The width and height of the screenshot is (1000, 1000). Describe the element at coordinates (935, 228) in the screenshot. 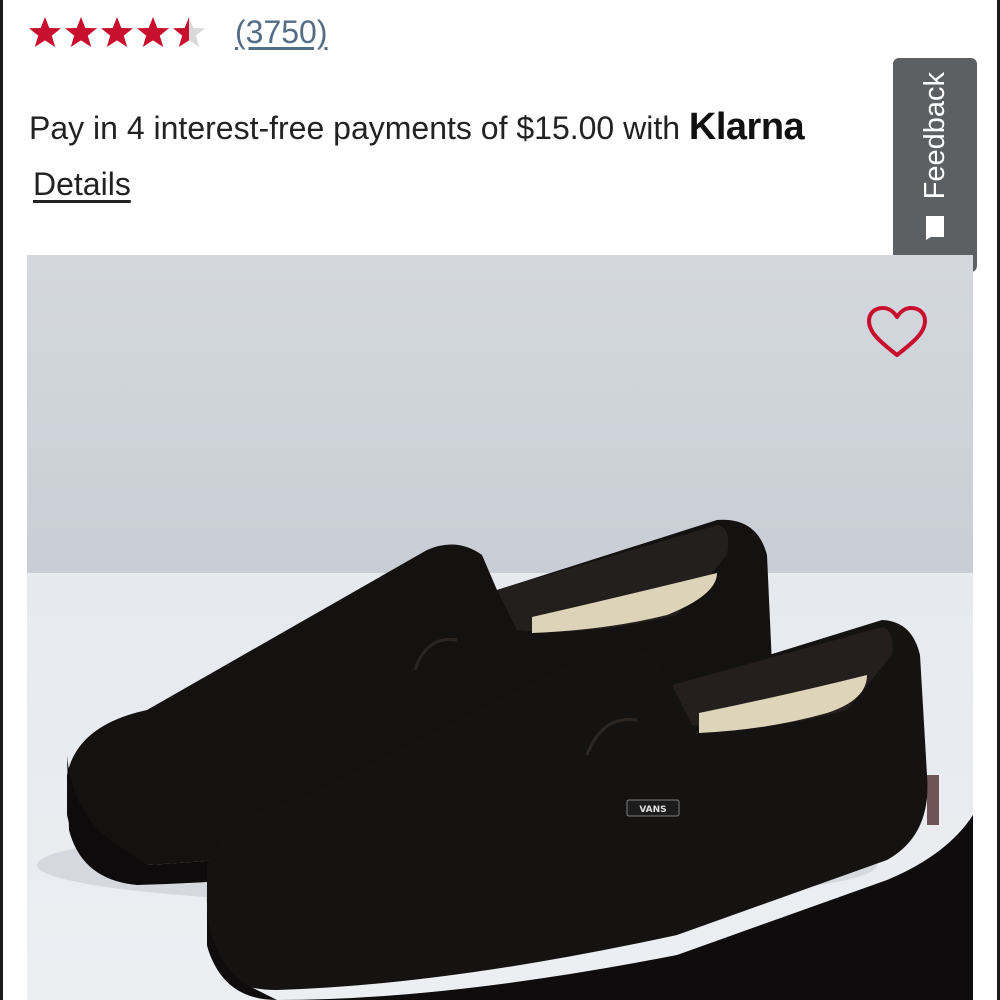

I see `feedback-icon` at that location.